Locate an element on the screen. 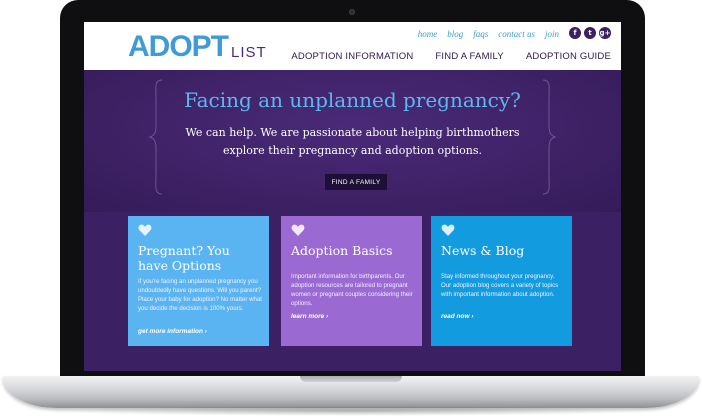 This screenshot has height=420, width=702. card-link: learn more › is located at coordinates (309, 316).